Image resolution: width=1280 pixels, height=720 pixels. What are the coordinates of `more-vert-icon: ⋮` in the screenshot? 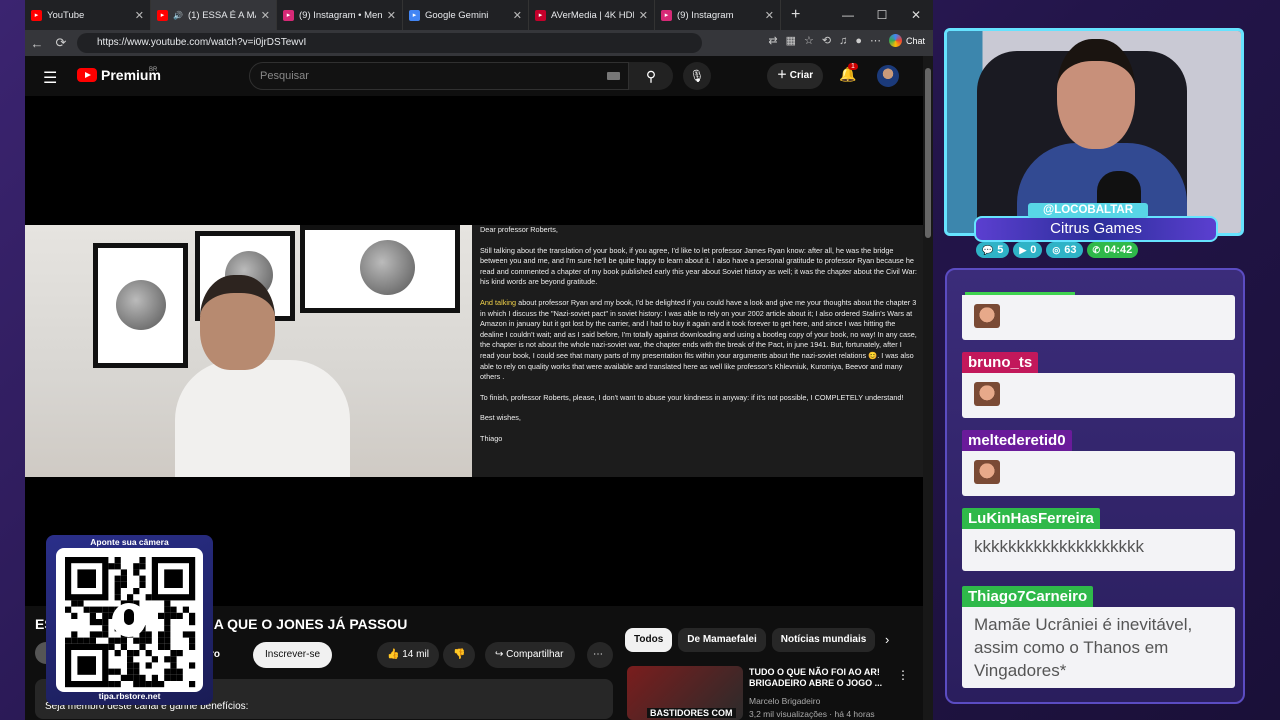 It's located at (903, 675).